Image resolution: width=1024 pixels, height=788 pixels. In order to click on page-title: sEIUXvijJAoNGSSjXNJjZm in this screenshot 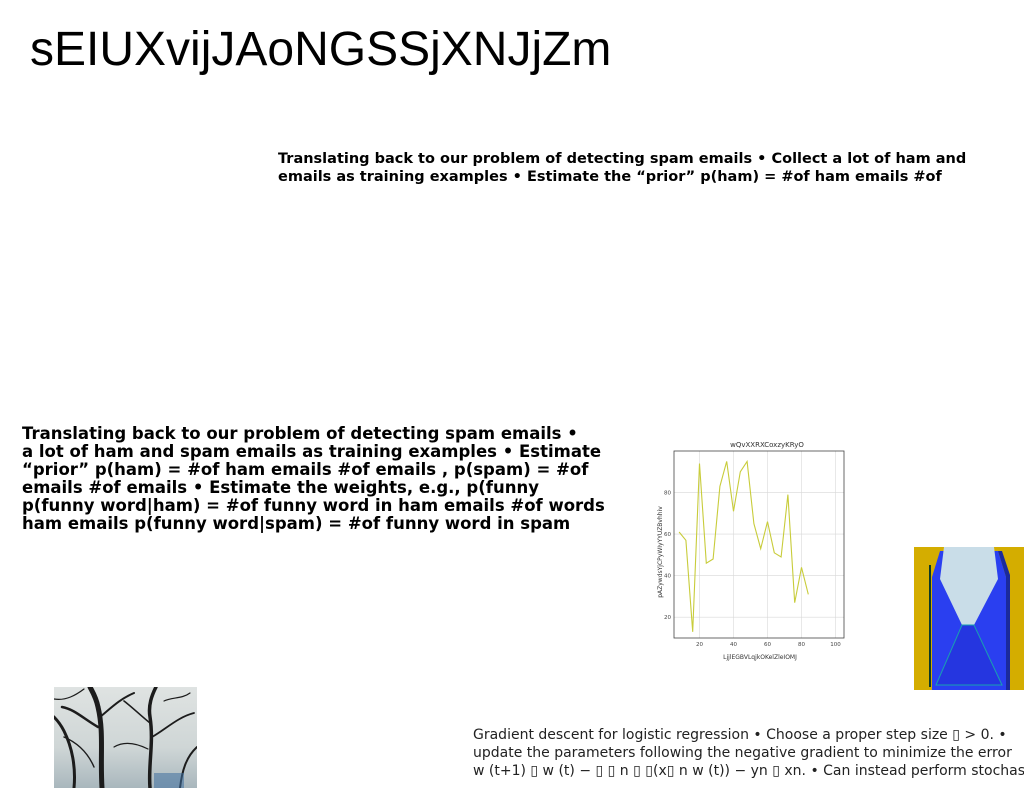, I will do `click(321, 49)`.